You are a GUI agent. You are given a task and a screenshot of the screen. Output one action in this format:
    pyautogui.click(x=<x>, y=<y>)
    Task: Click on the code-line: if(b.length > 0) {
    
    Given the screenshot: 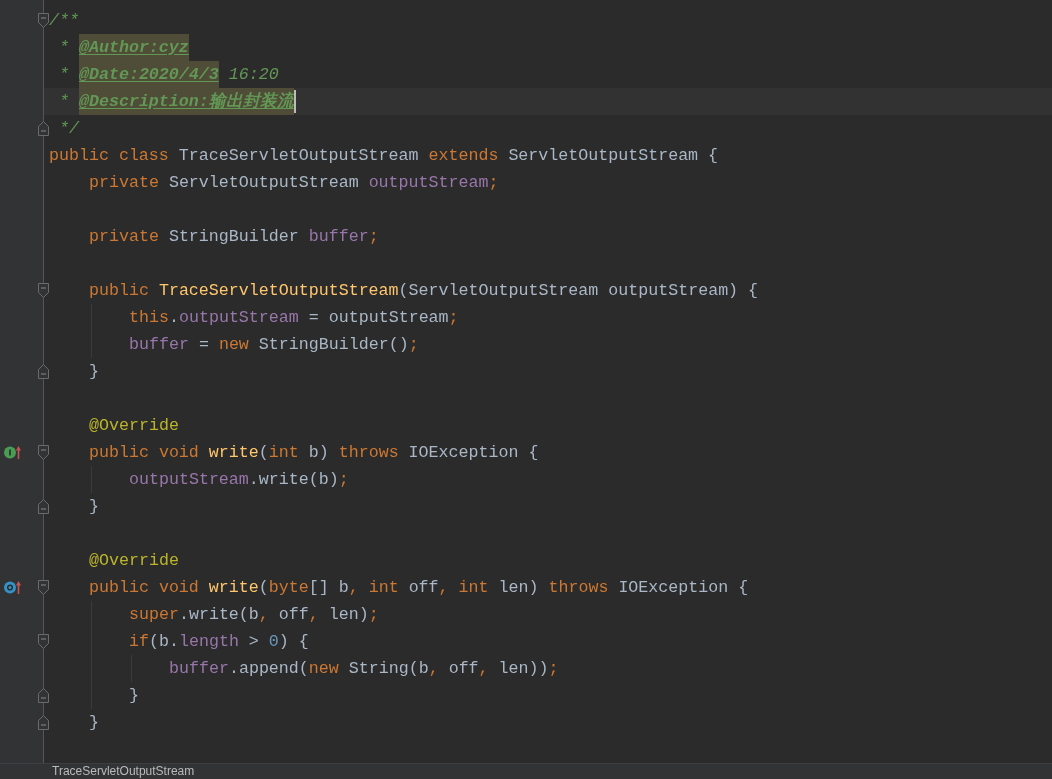 What is the action you would take?
    pyautogui.click(x=219, y=642)
    